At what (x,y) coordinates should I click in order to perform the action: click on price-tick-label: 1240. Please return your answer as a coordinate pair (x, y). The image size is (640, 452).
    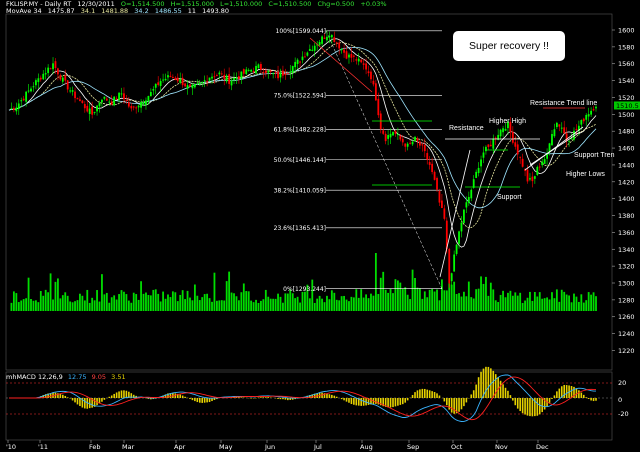
    Looking at the image, I should click on (626, 334).